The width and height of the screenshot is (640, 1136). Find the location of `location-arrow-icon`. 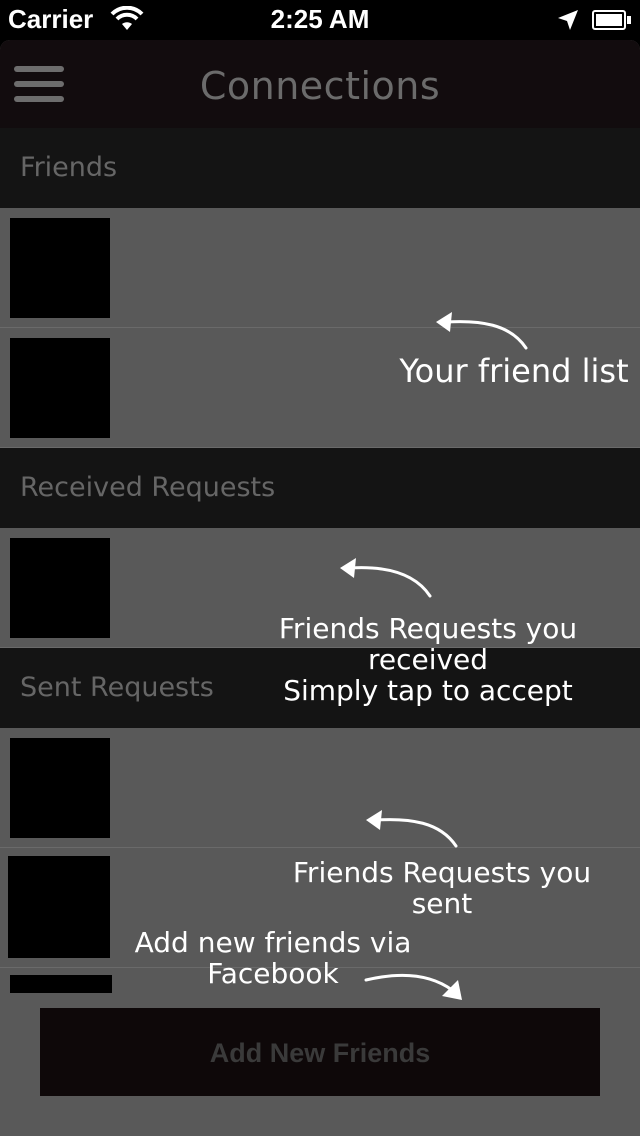

location-arrow-icon is located at coordinates (568, 20).